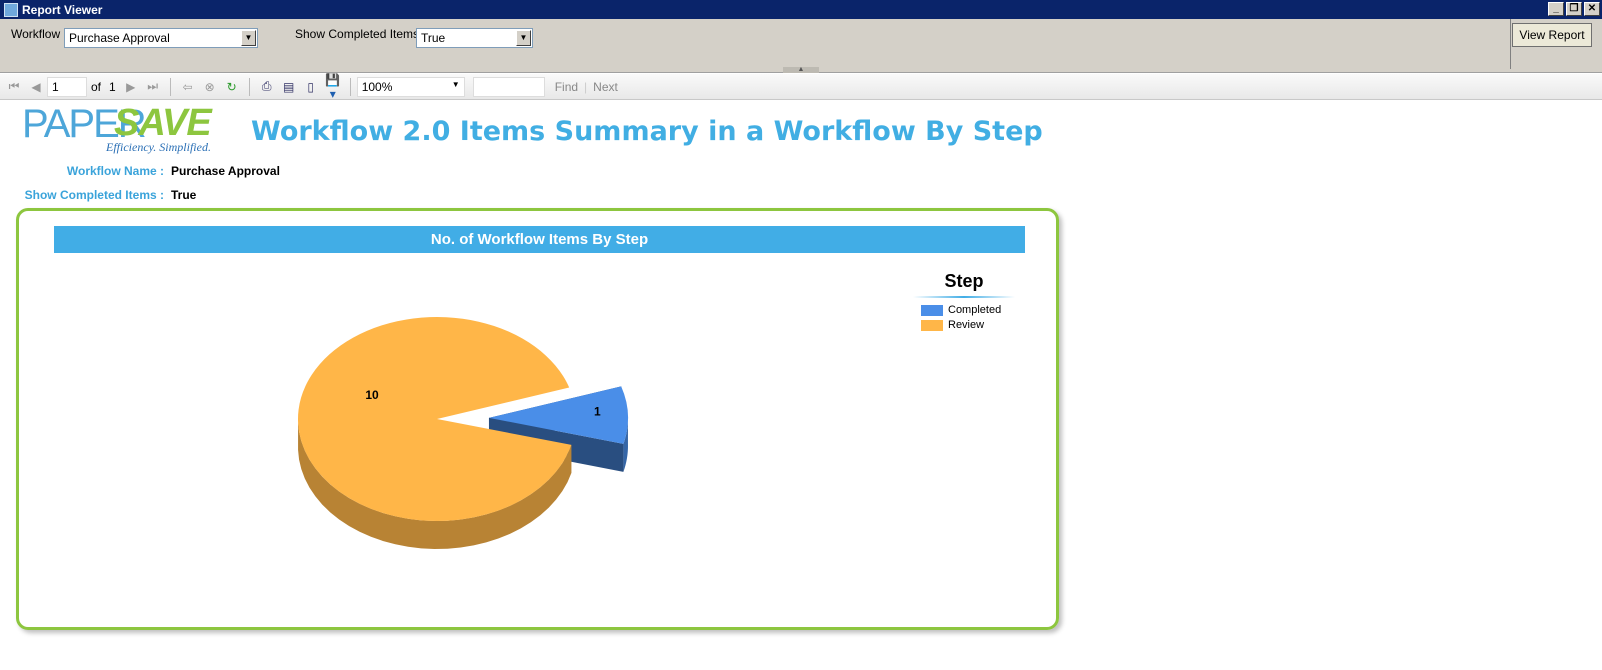 This screenshot has width=1602, height=670. What do you see at coordinates (410, 86) in the screenshot?
I see `zoom-dropdown: 100% ▼` at bounding box center [410, 86].